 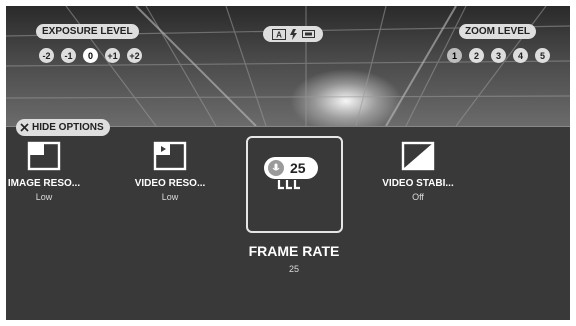 I want to click on exposure-option: -2, so click(x=46, y=55).